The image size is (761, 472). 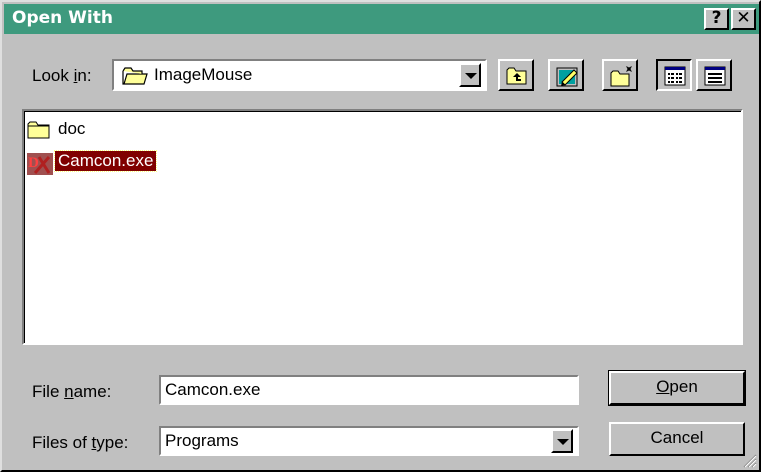 I want to click on cancel-button: Cancel, so click(x=677, y=439).